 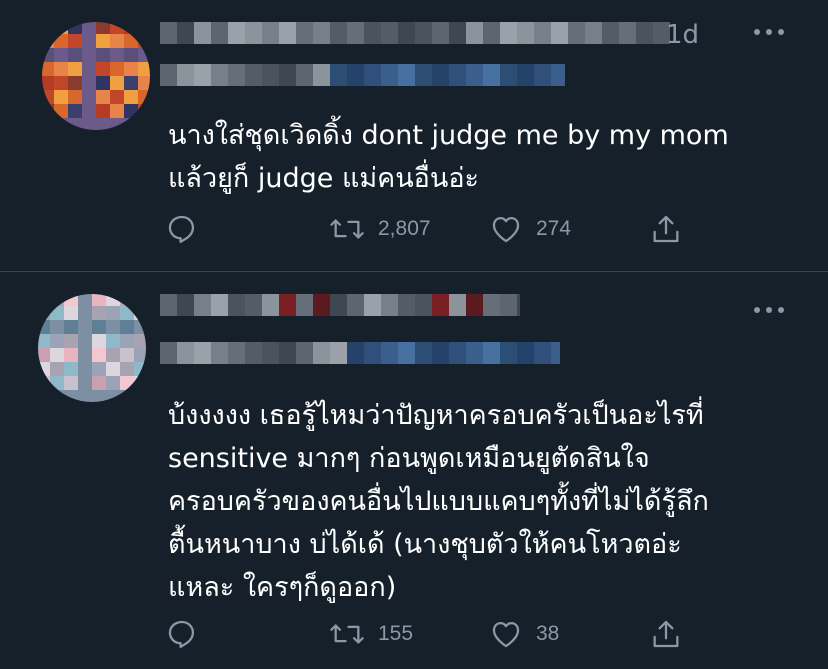 What do you see at coordinates (529, 229) in the screenshot?
I see `like-button: 274` at bounding box center [529, 229].